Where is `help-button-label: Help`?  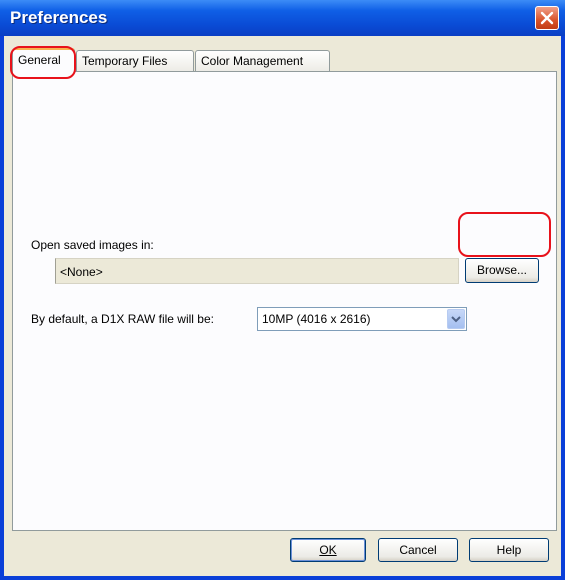
help-button-label: Help is located at coordinates (509, 550).